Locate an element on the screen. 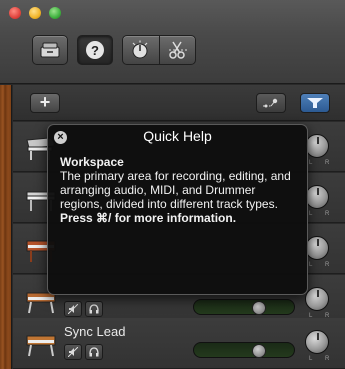 The image size is (345, 369). smart-controls-dial-icon is located at coordinates (140, 49).